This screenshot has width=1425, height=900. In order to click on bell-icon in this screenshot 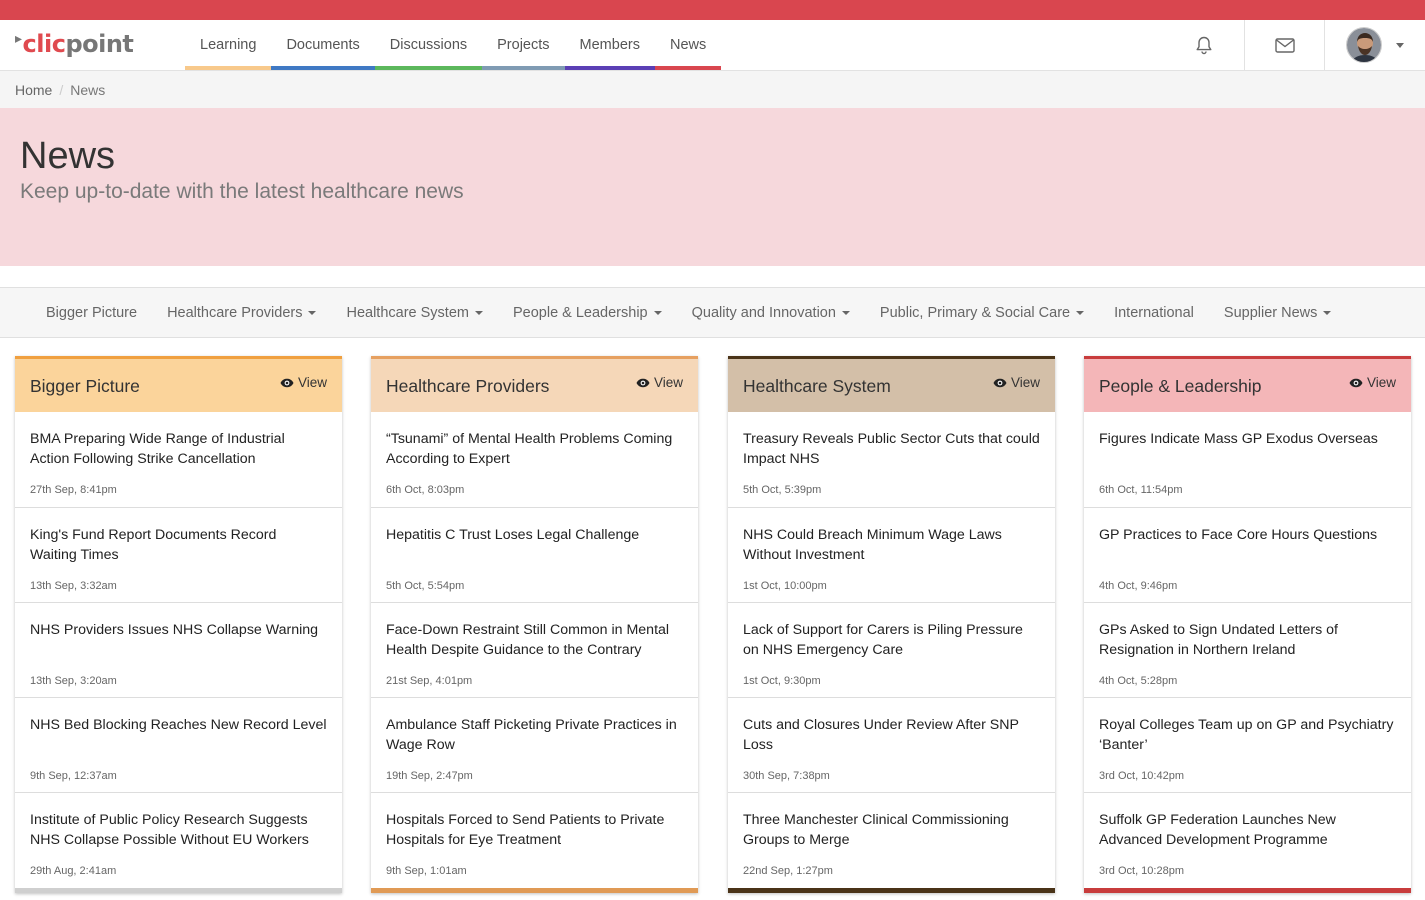, I will do `click(1204, 45)`.